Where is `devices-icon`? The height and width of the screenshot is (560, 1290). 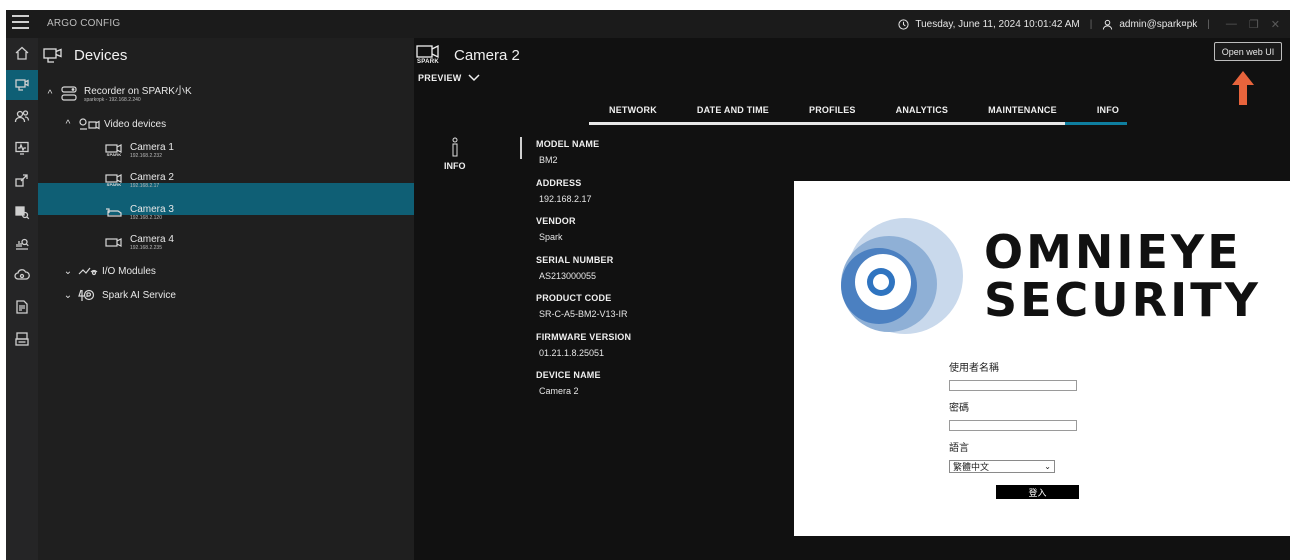 devices-icon is located at coordinates (22, 85).